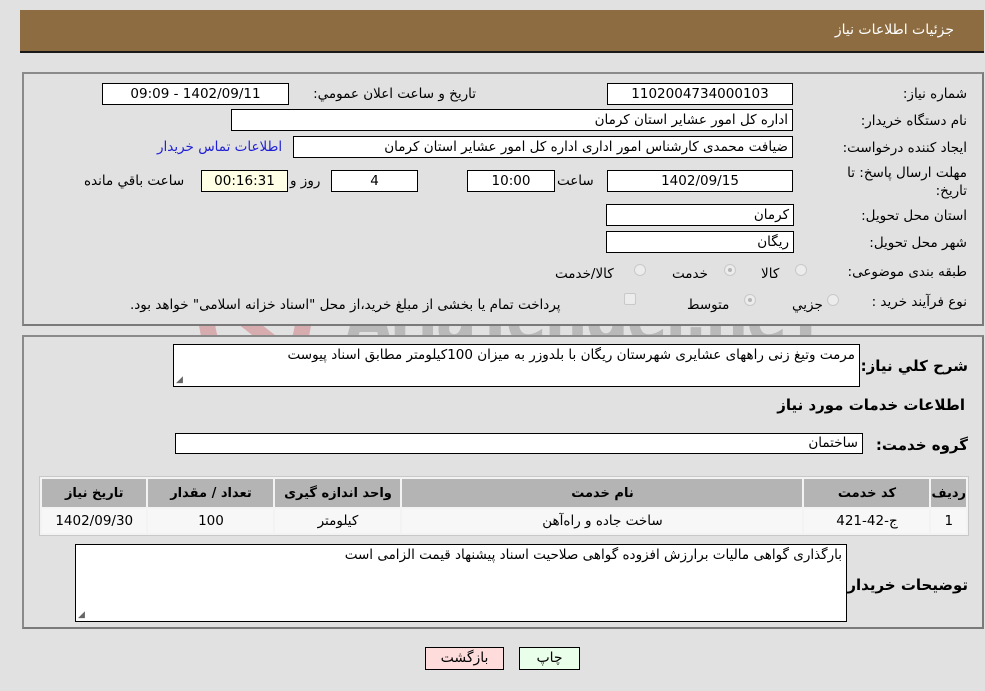 The image size is (985, 691). Describe the element at coordinates (921, 445) in the screenshot. I see `service-group-label: گروه خدمت:` at that location.